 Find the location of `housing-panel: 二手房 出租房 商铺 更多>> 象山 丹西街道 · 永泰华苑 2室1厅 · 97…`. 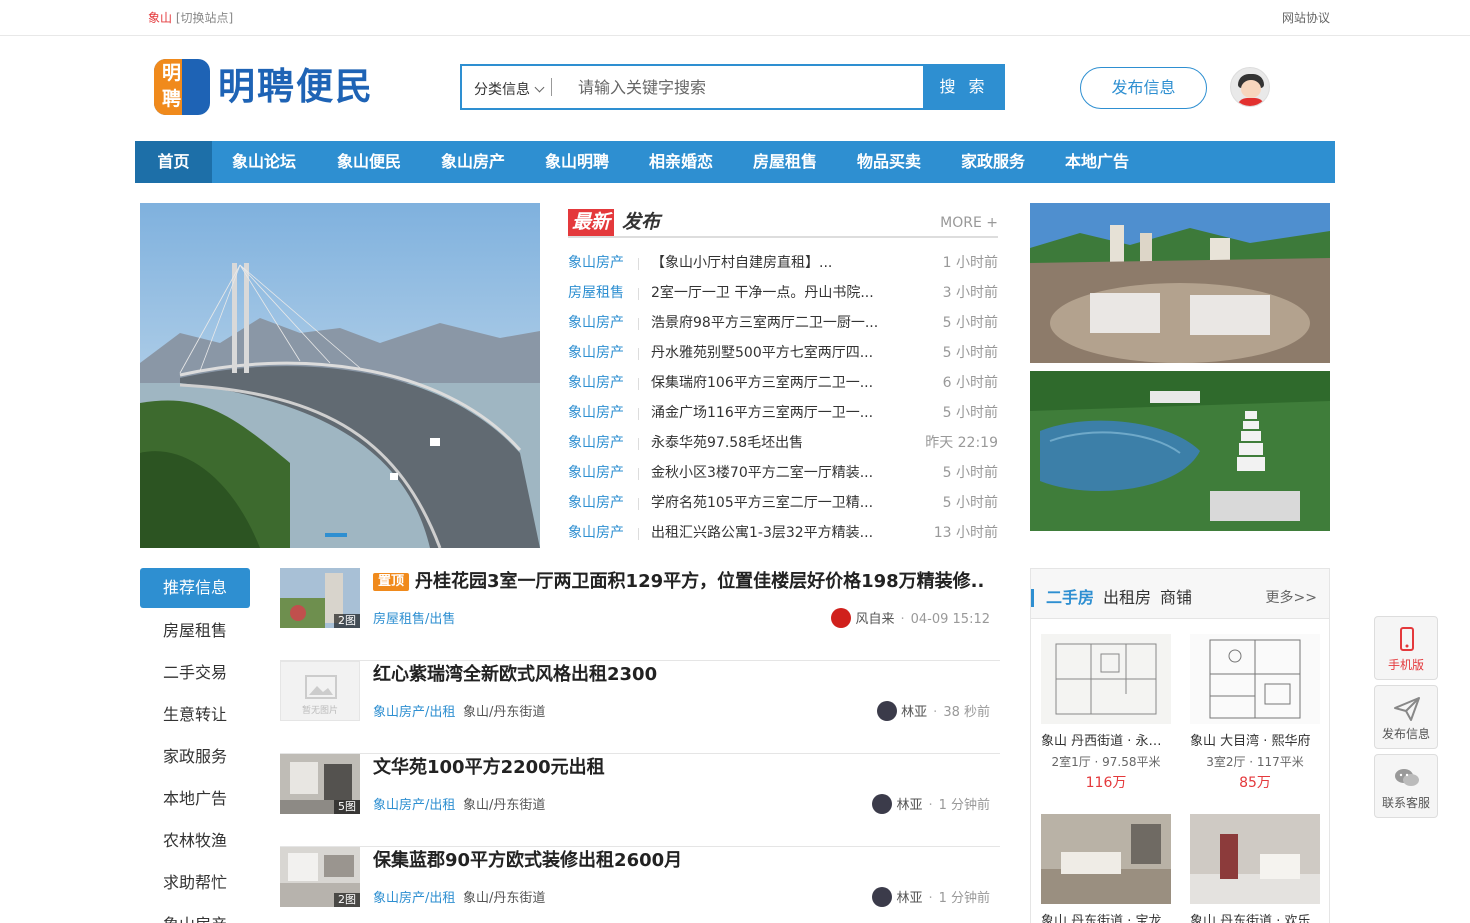

housing-panel: 二手房 出租房 商铺 更多>> 象山 丹西街道 · 永泰华苑 2室1厅 · 97… is located at coordinates (1180, 745).